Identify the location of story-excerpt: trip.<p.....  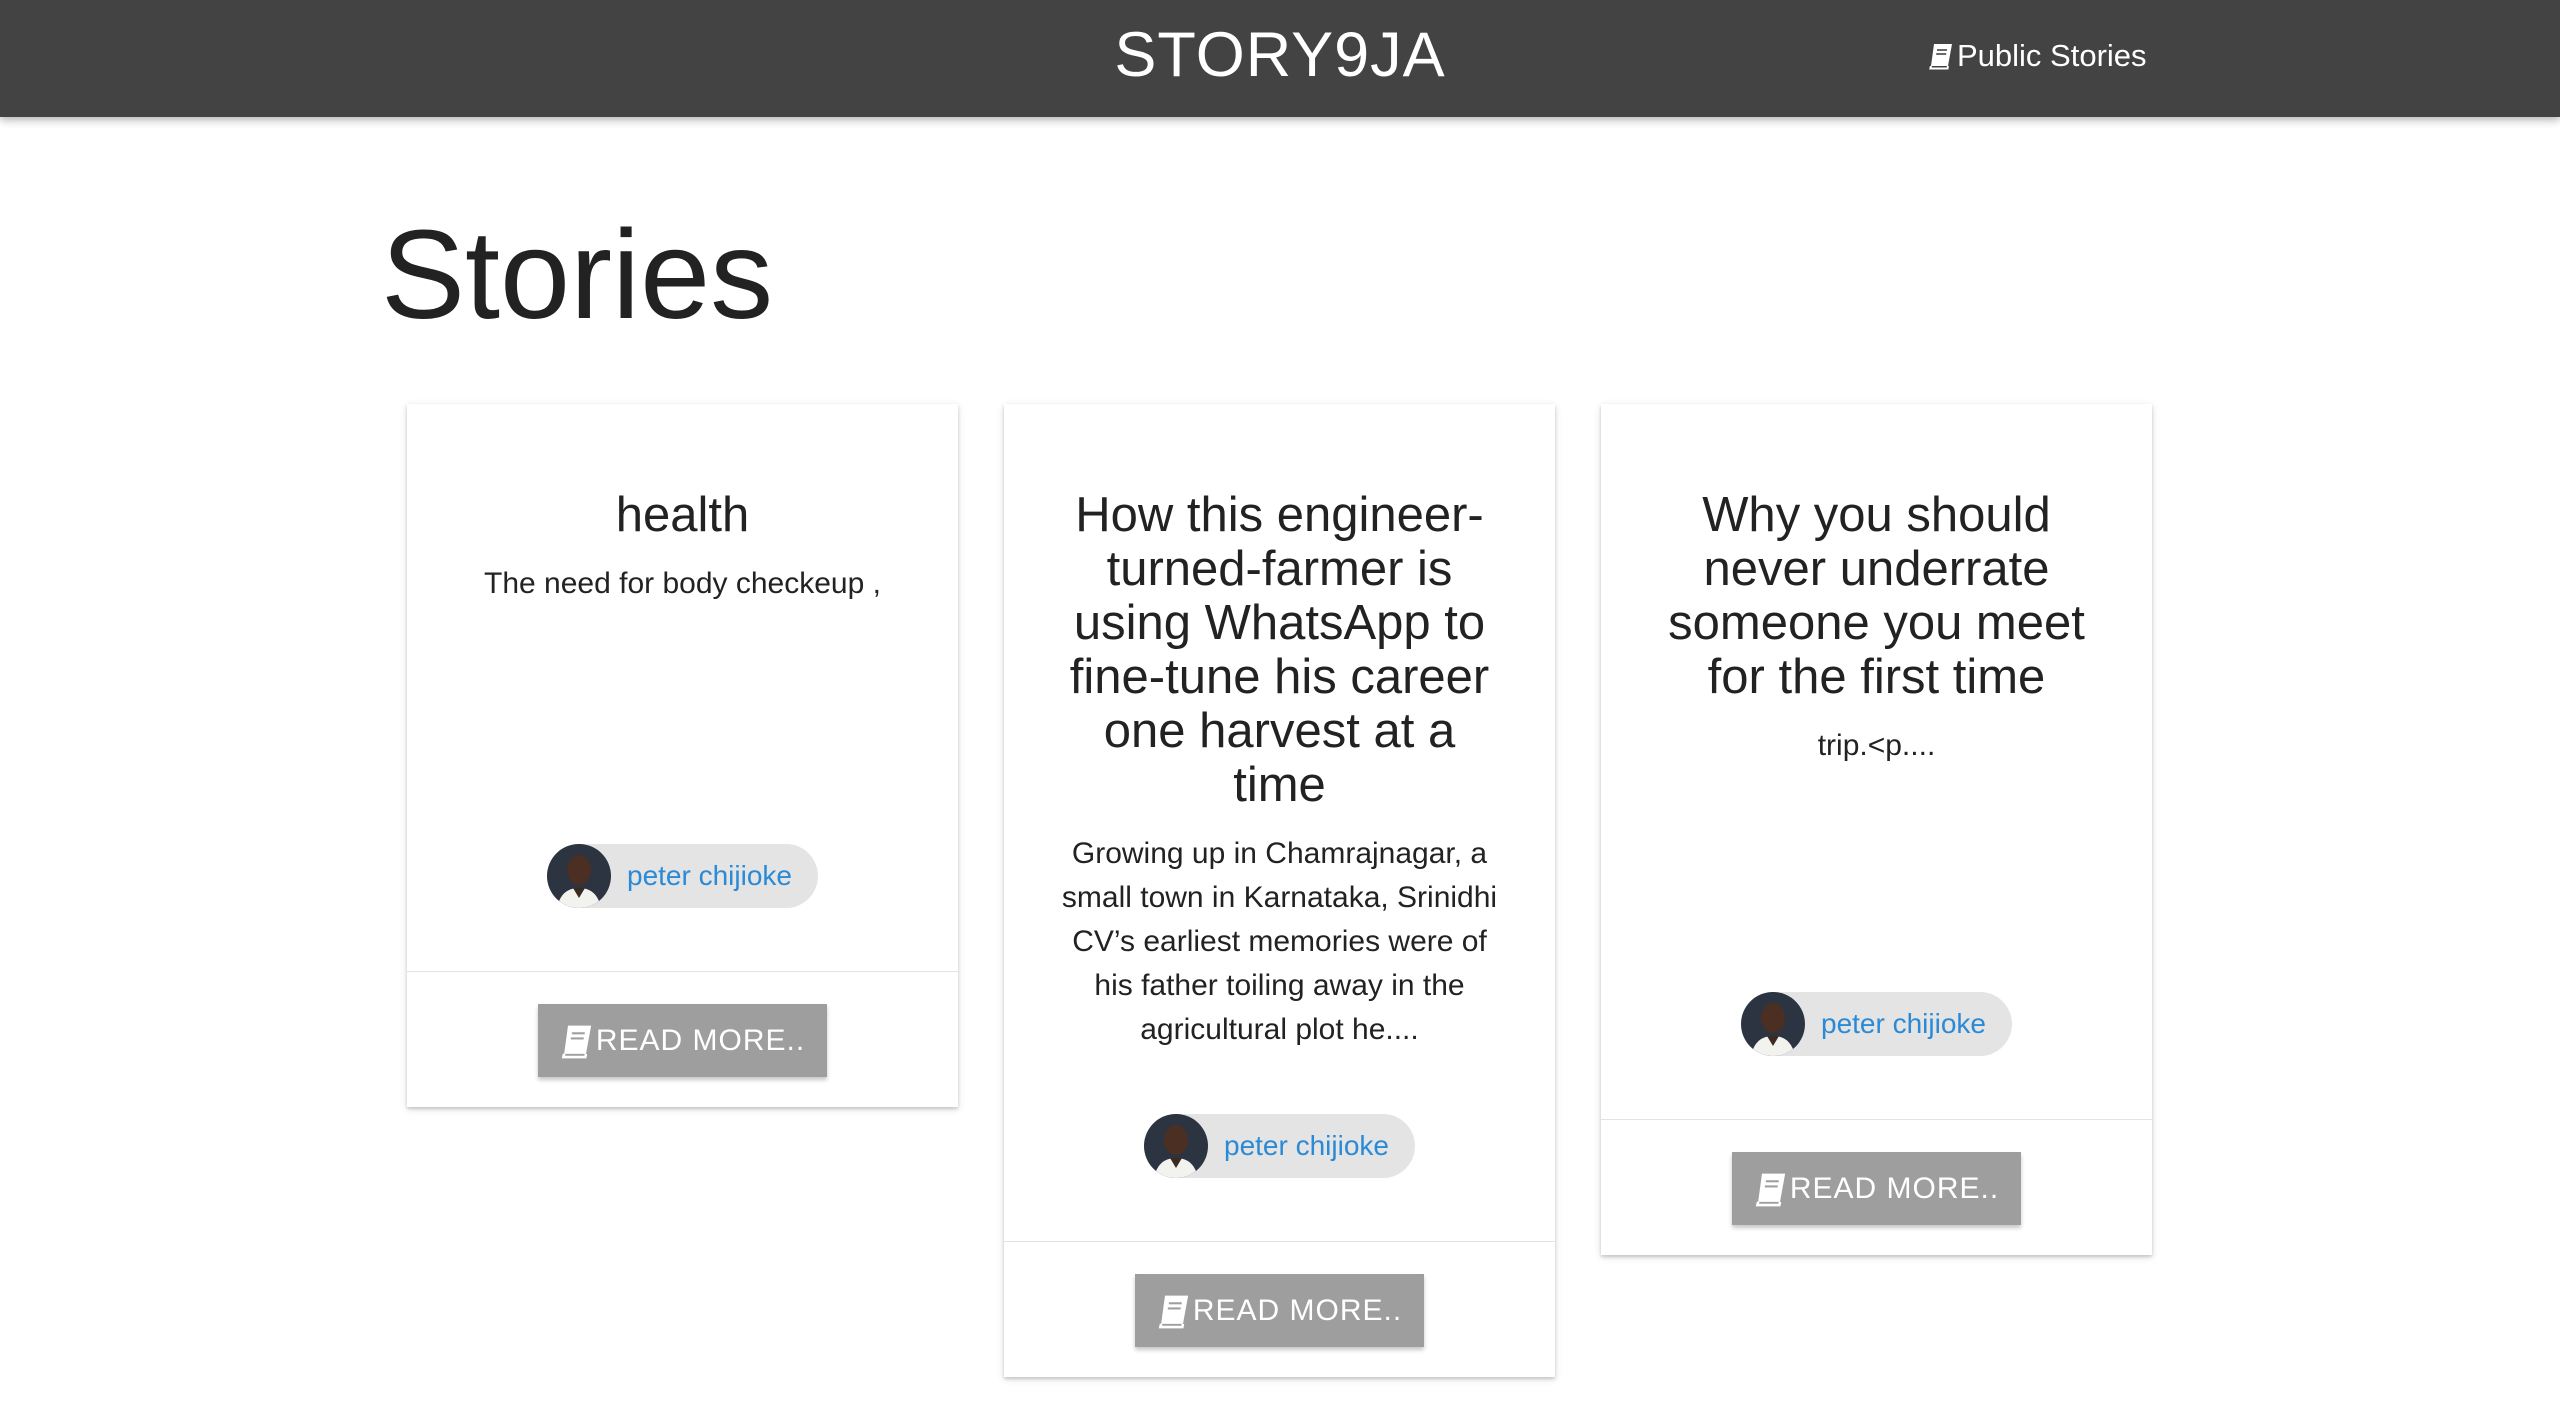
(1876, 745).